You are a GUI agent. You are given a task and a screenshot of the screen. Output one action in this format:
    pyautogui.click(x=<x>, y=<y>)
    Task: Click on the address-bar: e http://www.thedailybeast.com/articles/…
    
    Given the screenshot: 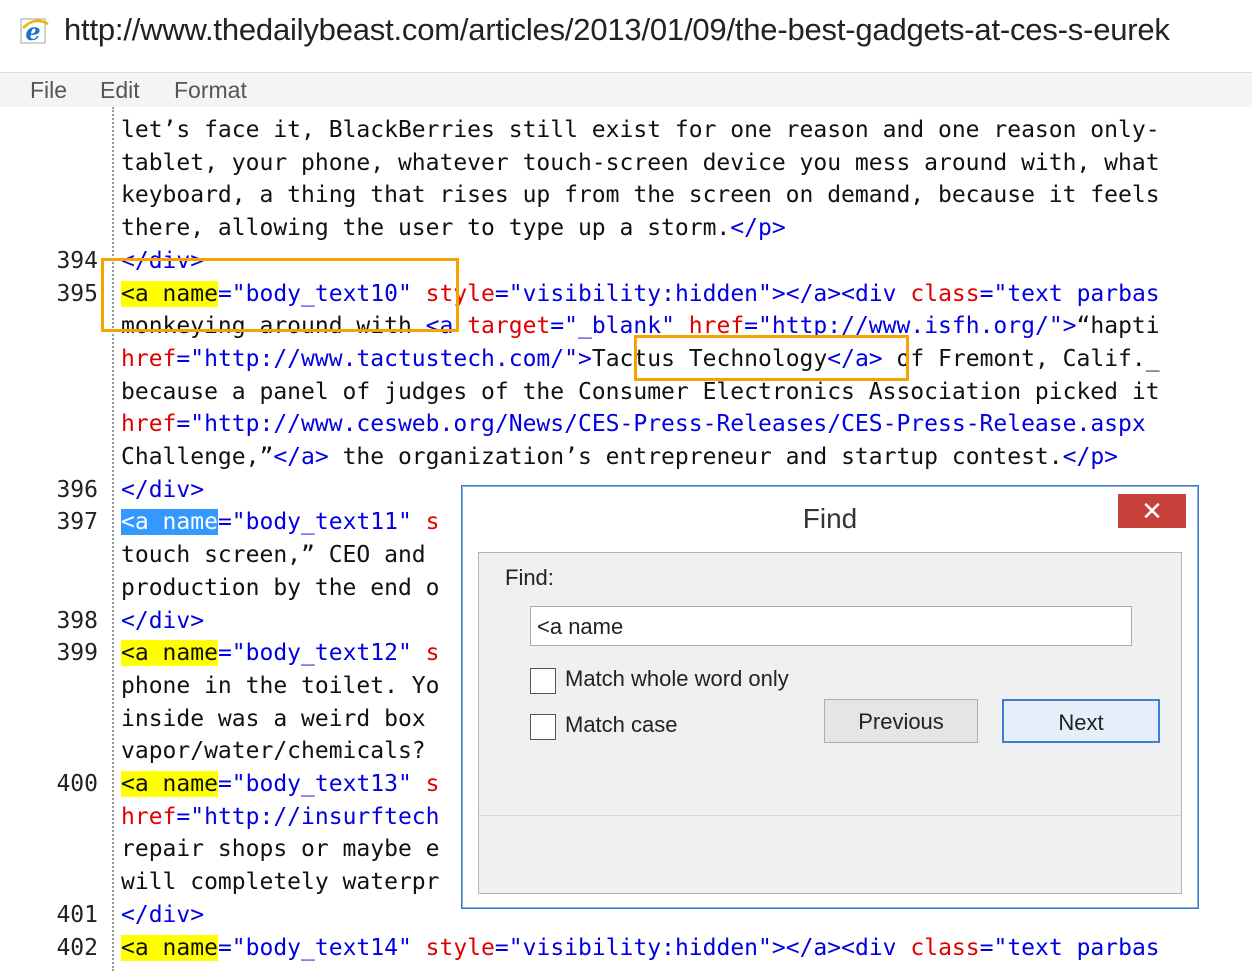 What is the action you would take?
    pyautogui.click(x=626, y=36)
    